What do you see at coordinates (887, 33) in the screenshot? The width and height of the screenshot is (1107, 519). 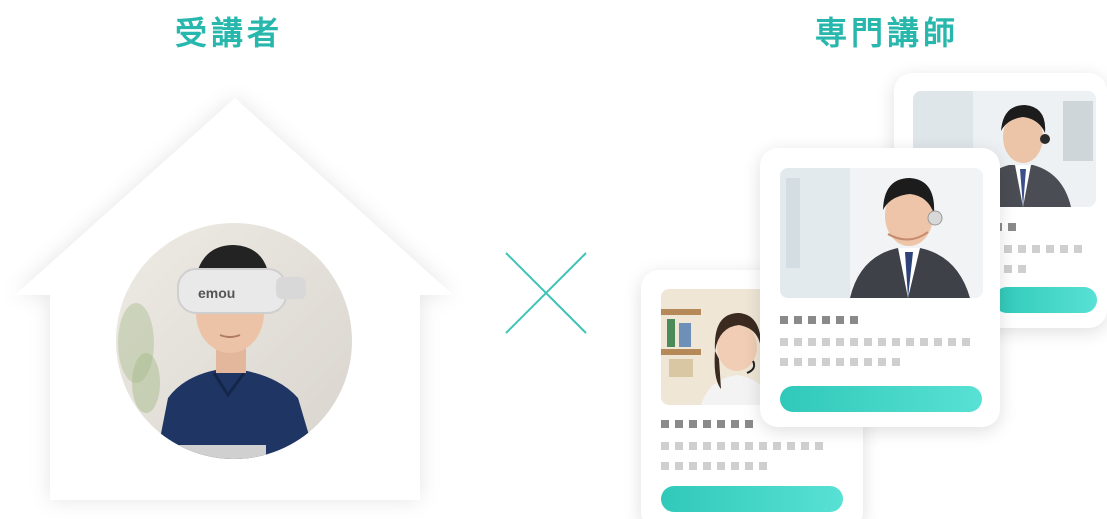 I see `instructor-heading: 専門講師` at bounding box center [887, 33].